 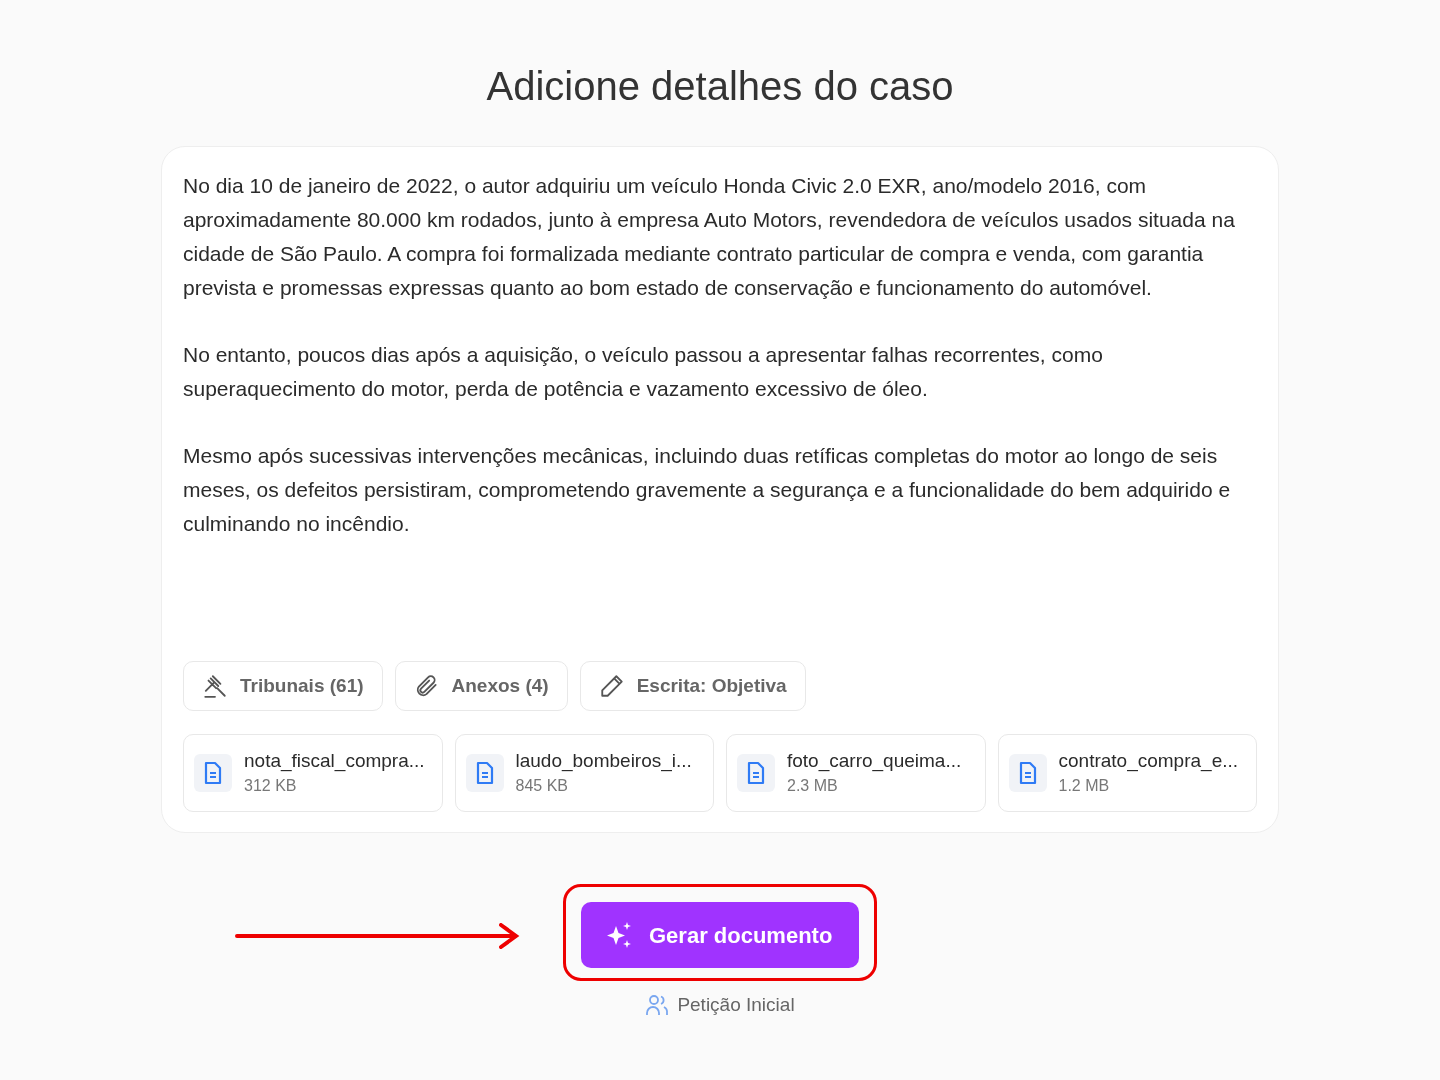 I want to click on description-paragraph: No entanto, poucos dias após a aquisição, o veículo passou a apresentar falhas recorrentes, como superaquecimento do motor, perda de potência e vazamento excessivo de óleo., so click(x=643, y=372).